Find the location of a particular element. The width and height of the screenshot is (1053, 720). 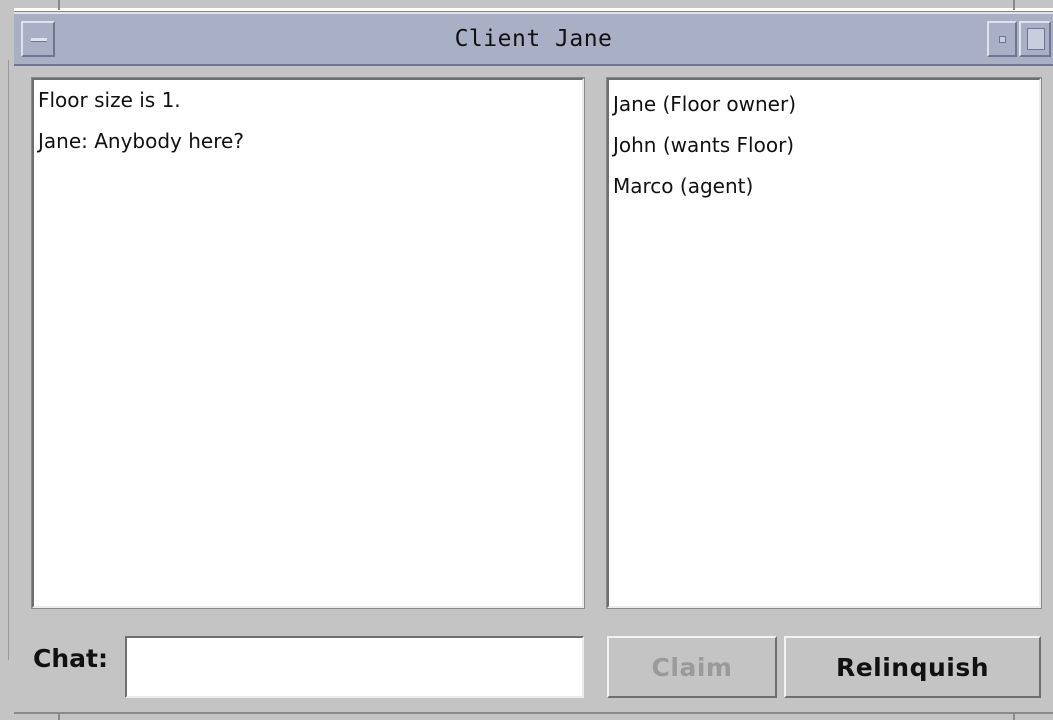

window-menu-icon is located at coordinates (38, 39).